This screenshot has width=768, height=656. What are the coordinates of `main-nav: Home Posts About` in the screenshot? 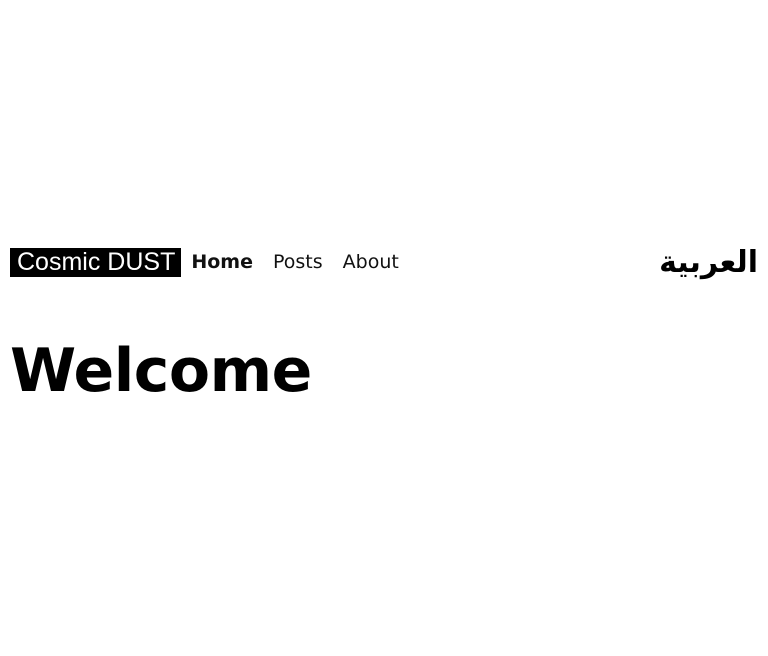 It's located at (304, 262).